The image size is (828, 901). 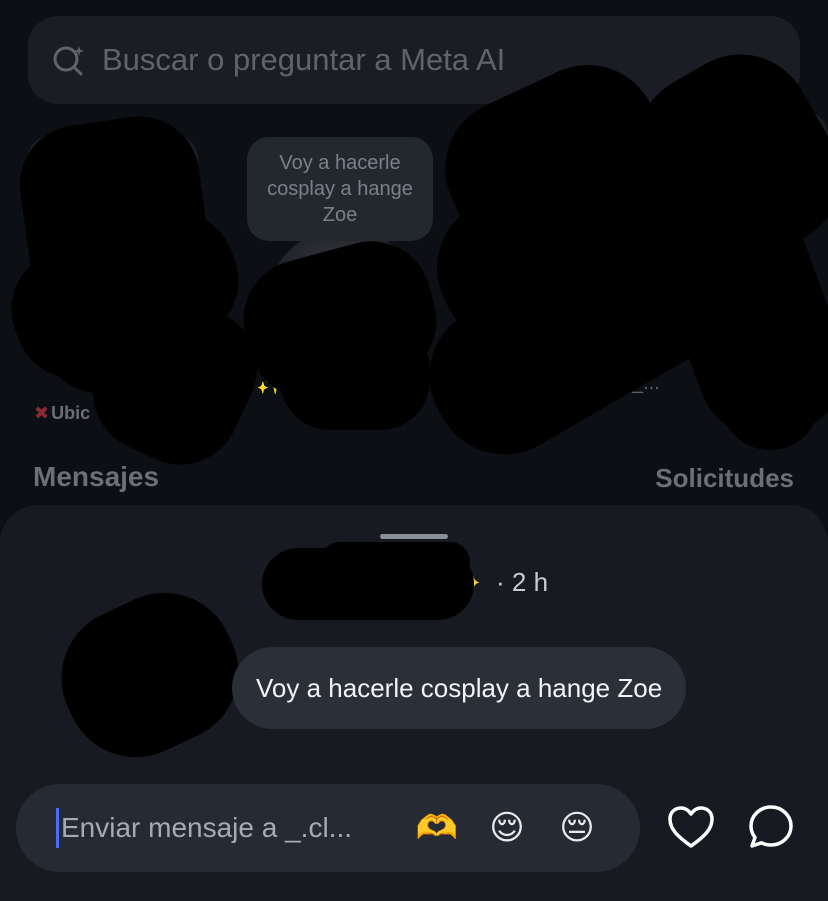 I want to click on location-label: ✖ Ubic, so click(x=62, y=413).